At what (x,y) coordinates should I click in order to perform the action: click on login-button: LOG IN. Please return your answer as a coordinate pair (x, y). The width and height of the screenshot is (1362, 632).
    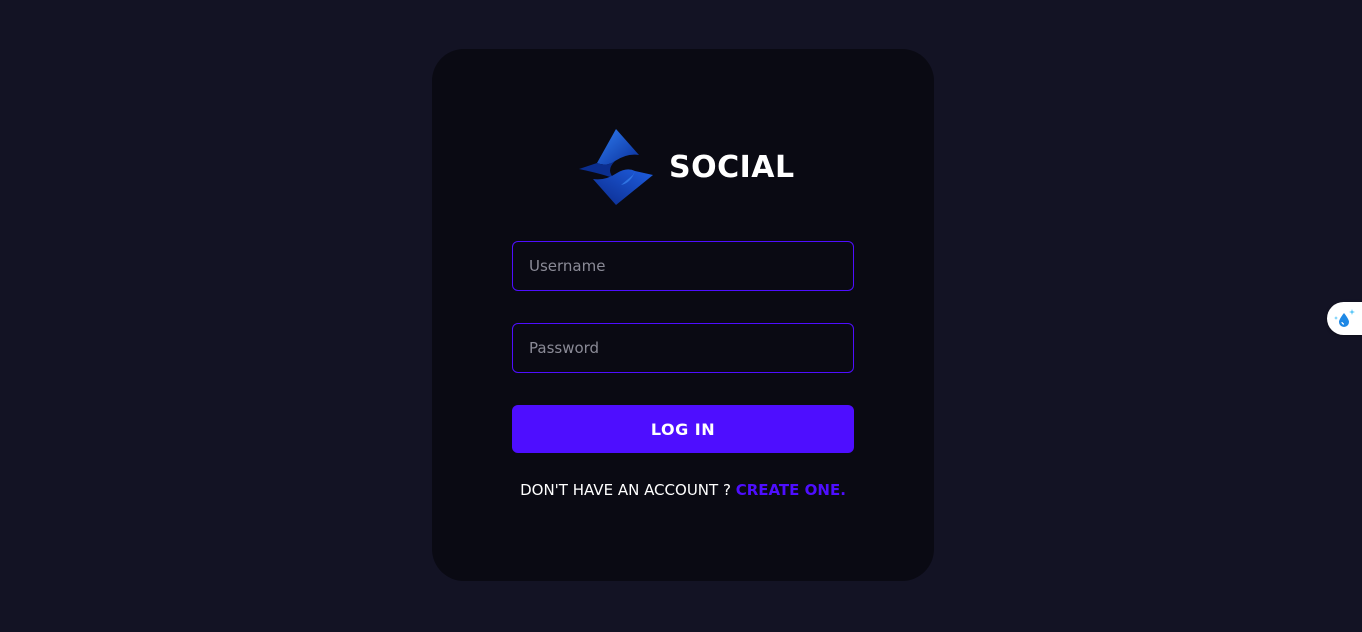
    Looking at the image, I should click on (683, 429).